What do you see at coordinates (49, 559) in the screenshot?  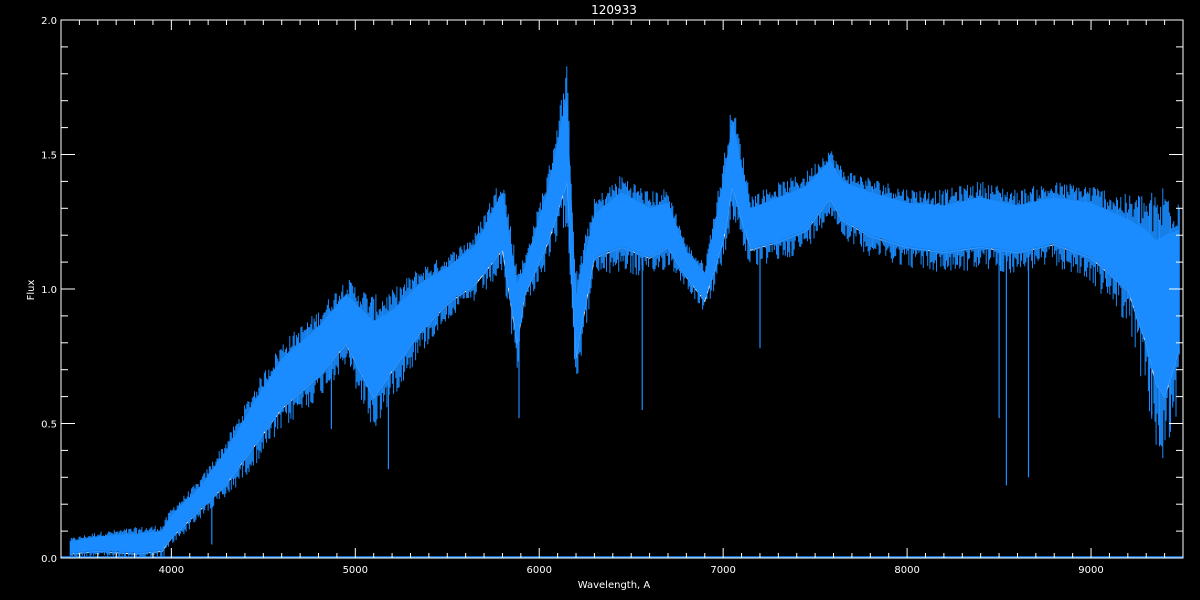 I see `y-tick-label: 0.0` at bounding box center [49, 559].